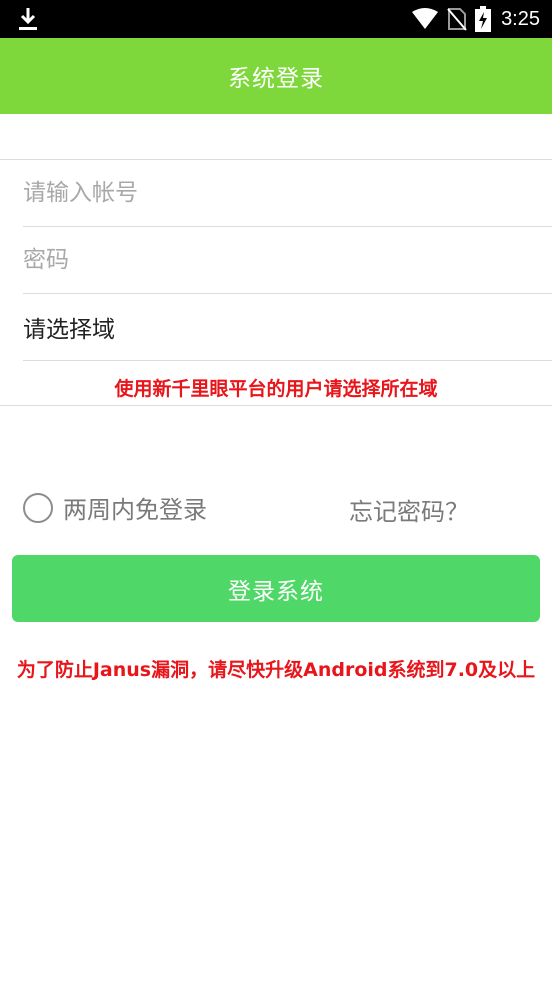  I want to click on app-bar: 系统登录, so click(276, 76).